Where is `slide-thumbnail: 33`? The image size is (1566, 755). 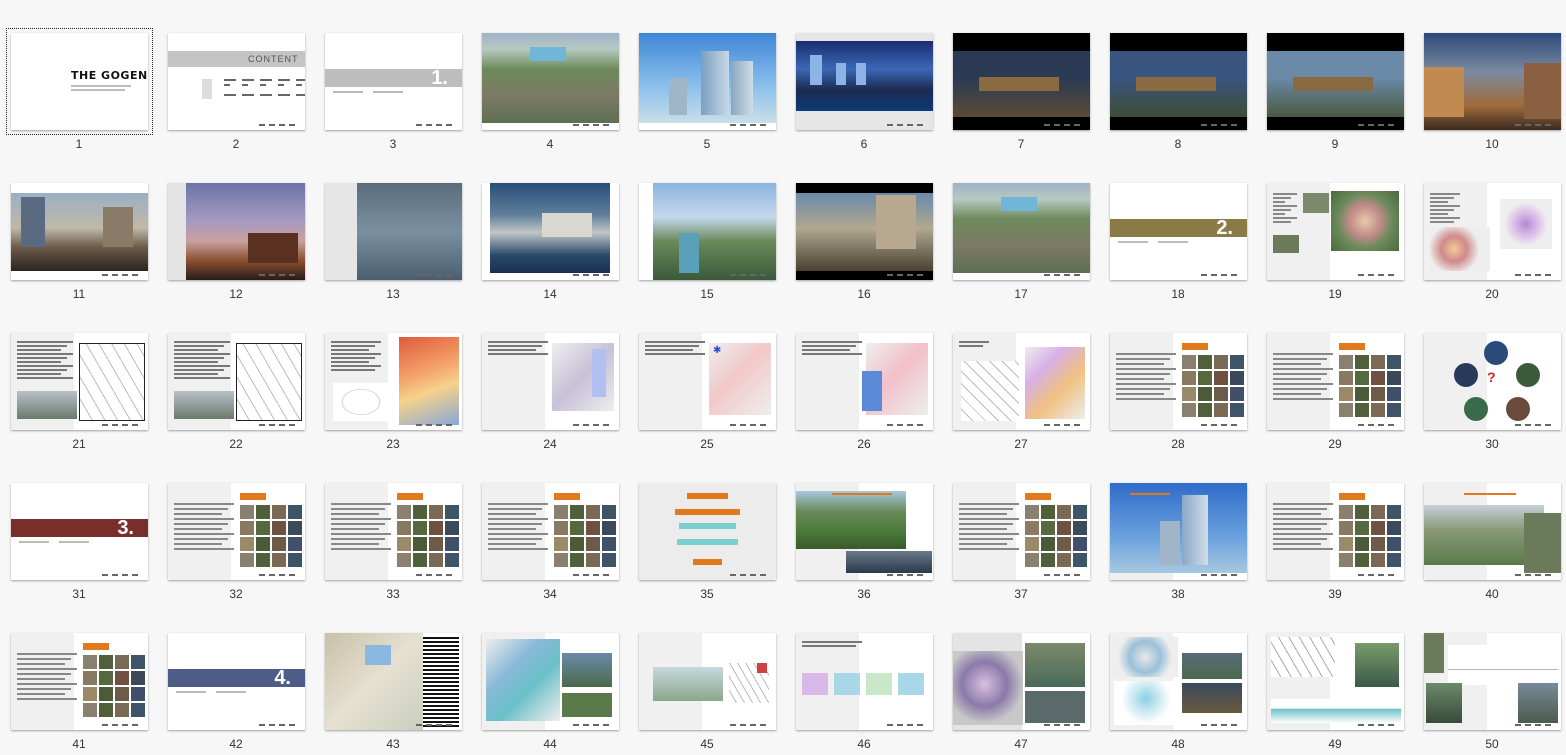
slide-thumbnail: 33 is located at coordinates (392, 525).